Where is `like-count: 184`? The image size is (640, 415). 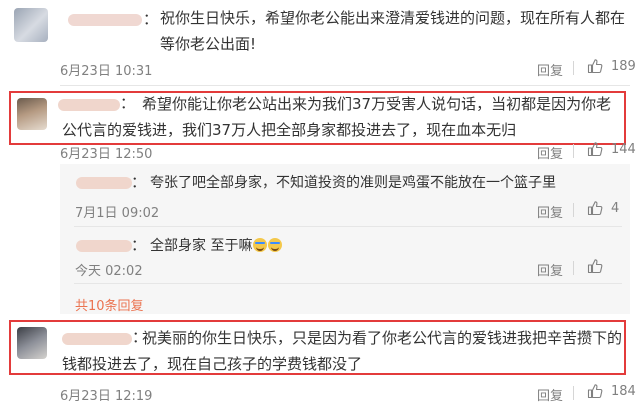 like-count: 184 is located at coordinates (623, 391).